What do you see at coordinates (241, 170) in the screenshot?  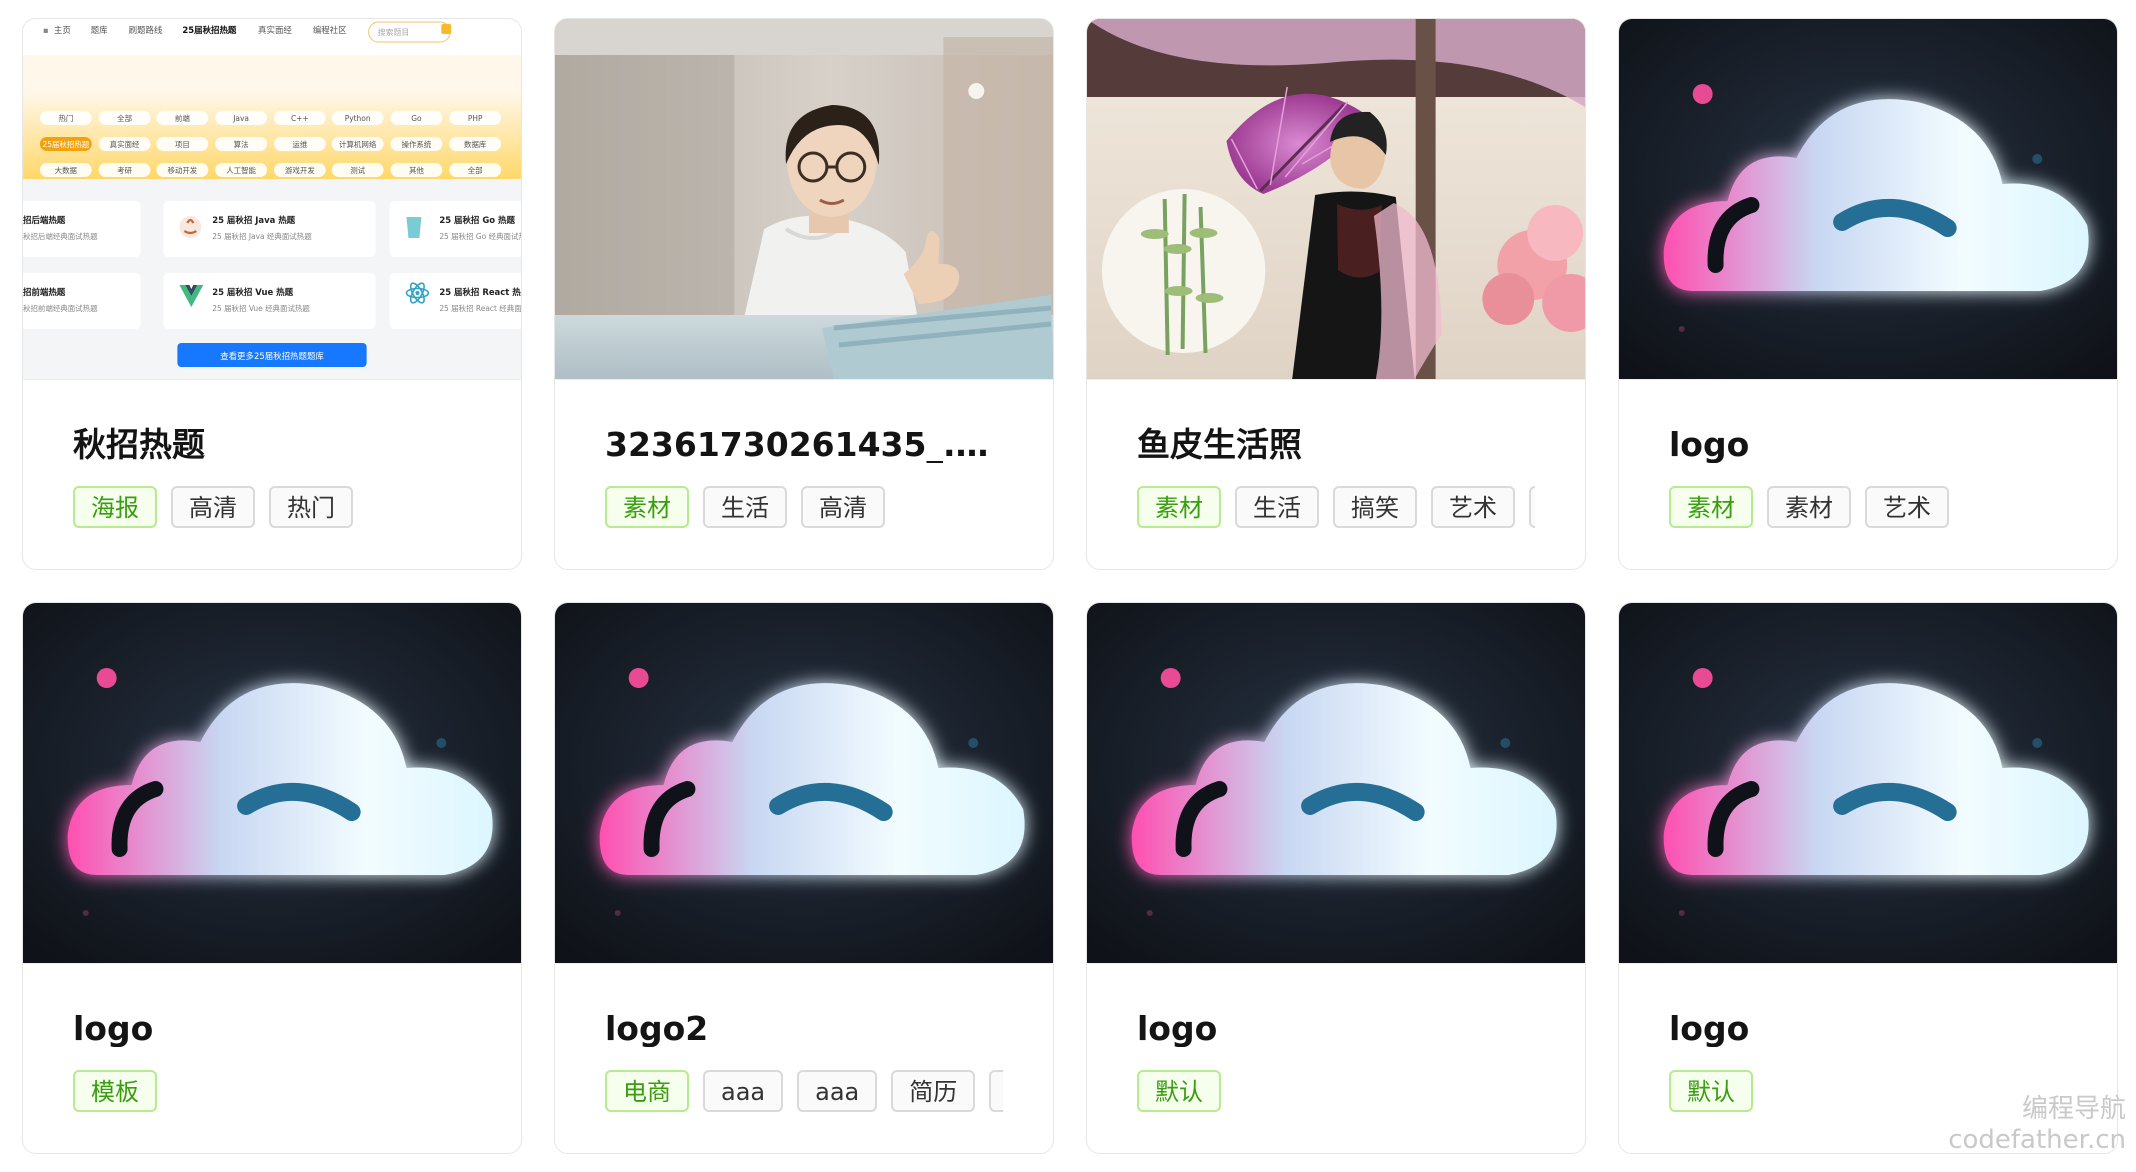 I see `preview-chip: 人工智能` at bounding box center [241, 170].